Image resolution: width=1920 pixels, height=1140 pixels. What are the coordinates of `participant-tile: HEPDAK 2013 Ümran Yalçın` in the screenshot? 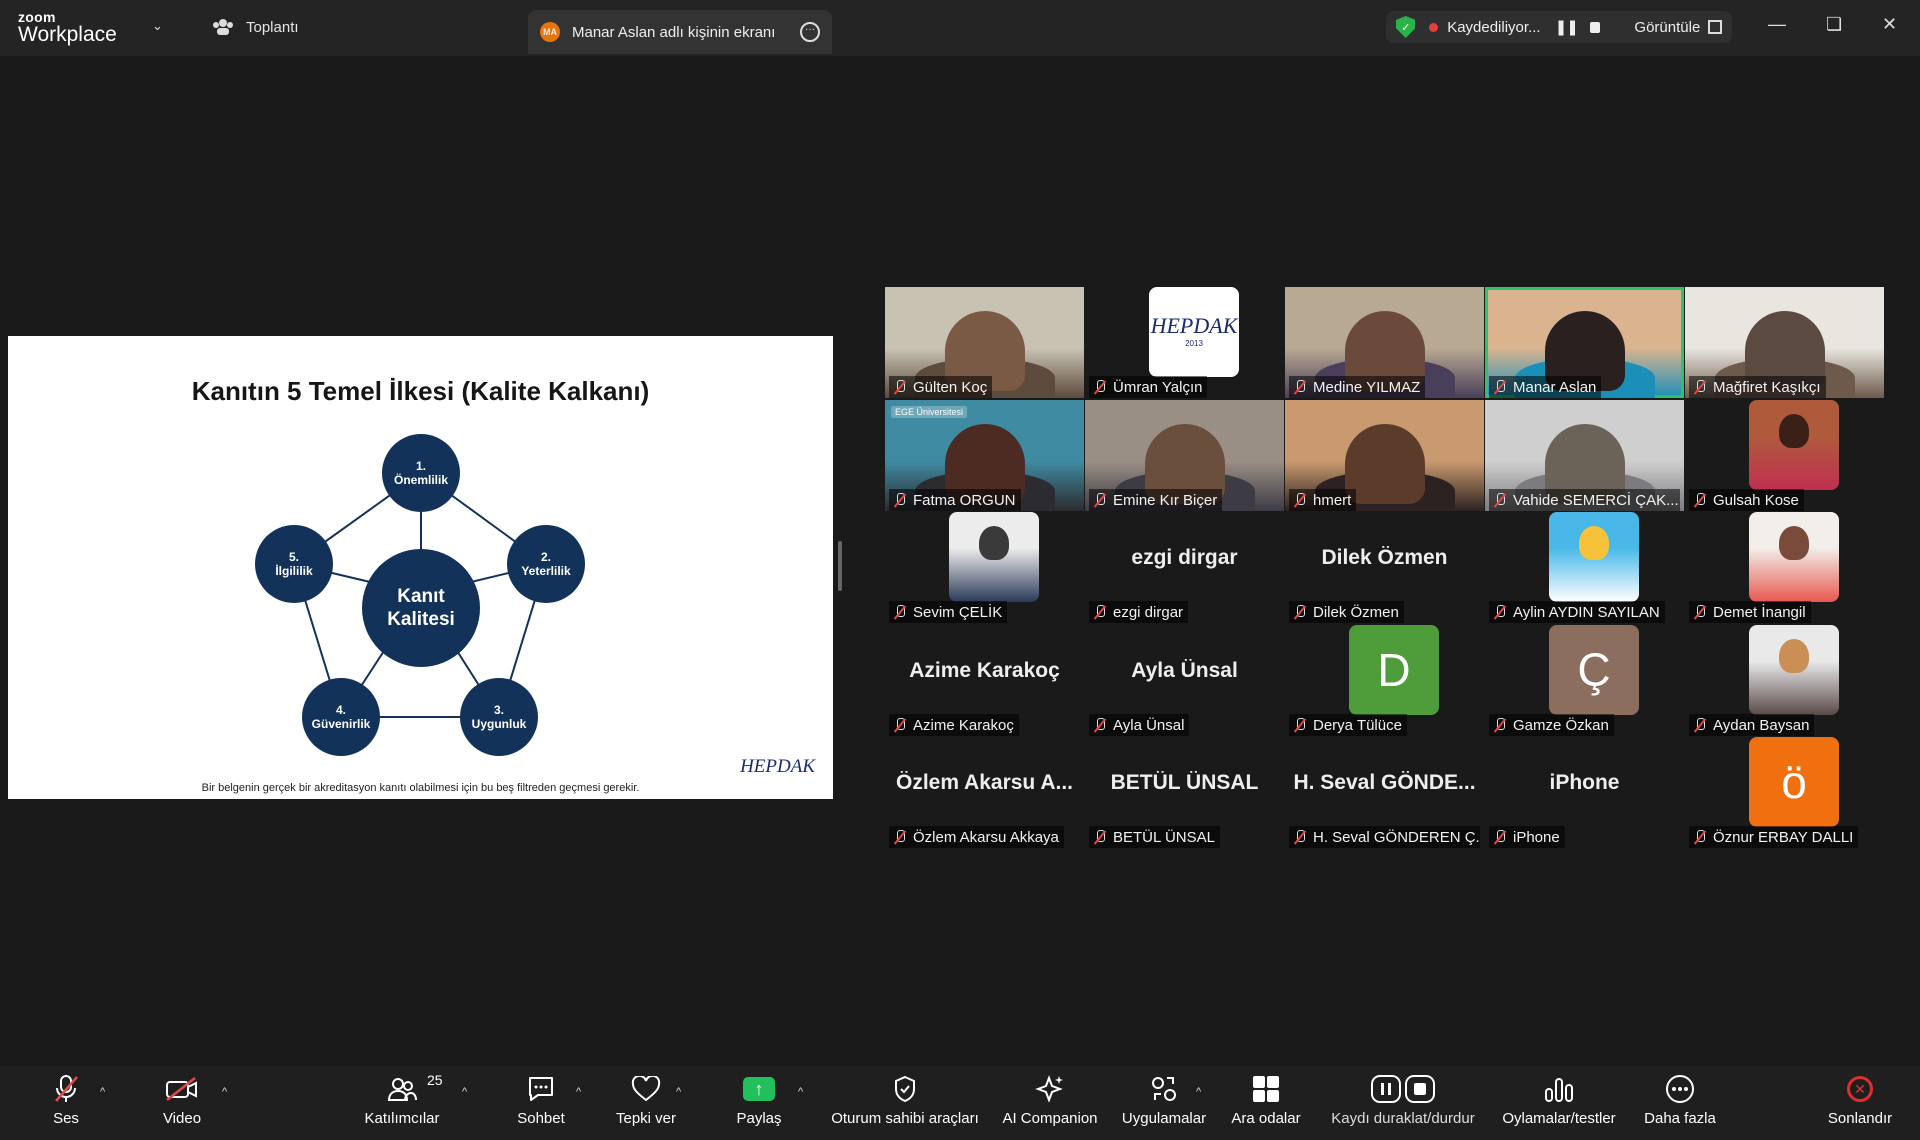 It's located at (1184, 342).